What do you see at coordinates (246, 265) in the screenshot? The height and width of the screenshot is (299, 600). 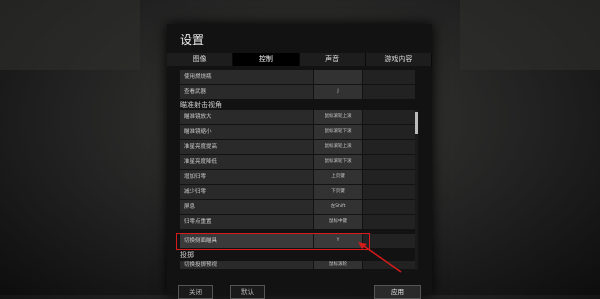 I see `keybind-label: 切换投掷预视` at bounding box center [246, 265].